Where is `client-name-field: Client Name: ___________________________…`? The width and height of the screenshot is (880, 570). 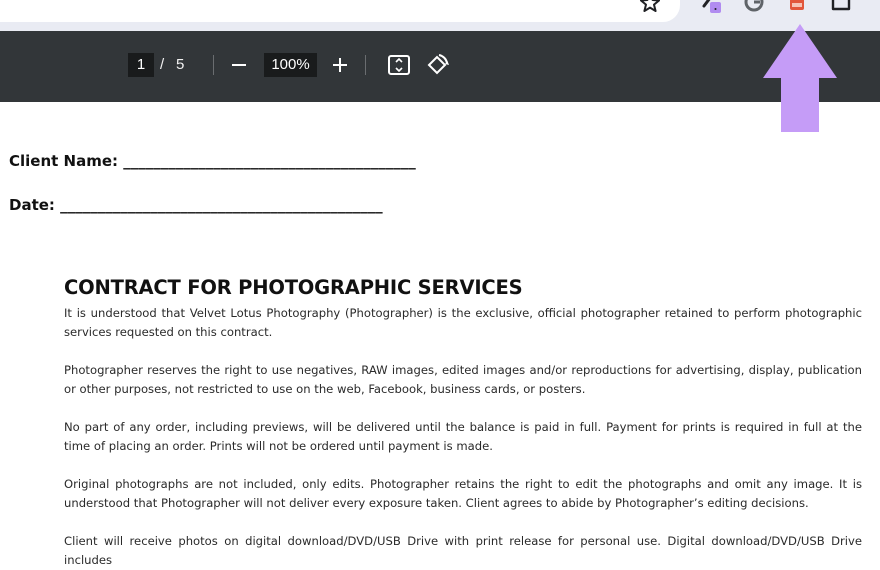
client-name-field: Client Name: ___________________________… is located at coordinates (212, 161).